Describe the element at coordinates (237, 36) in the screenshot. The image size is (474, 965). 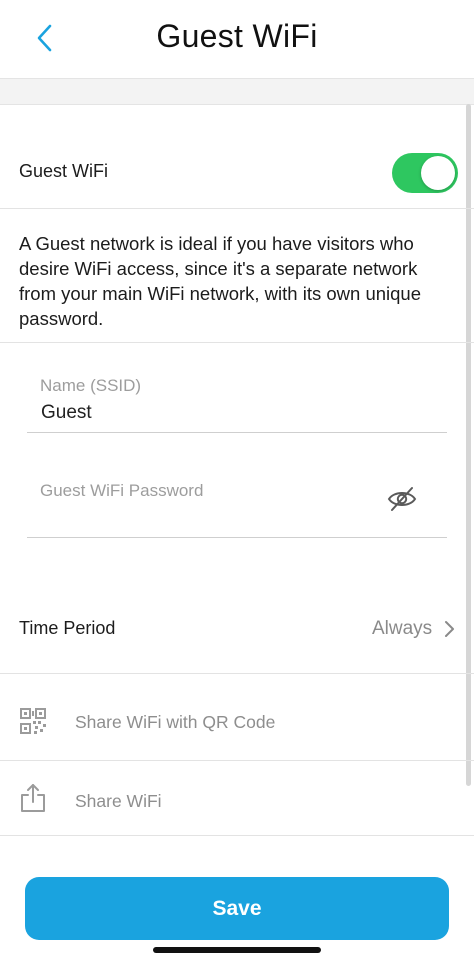
I see `page-title: Guest WiFi` at that location.